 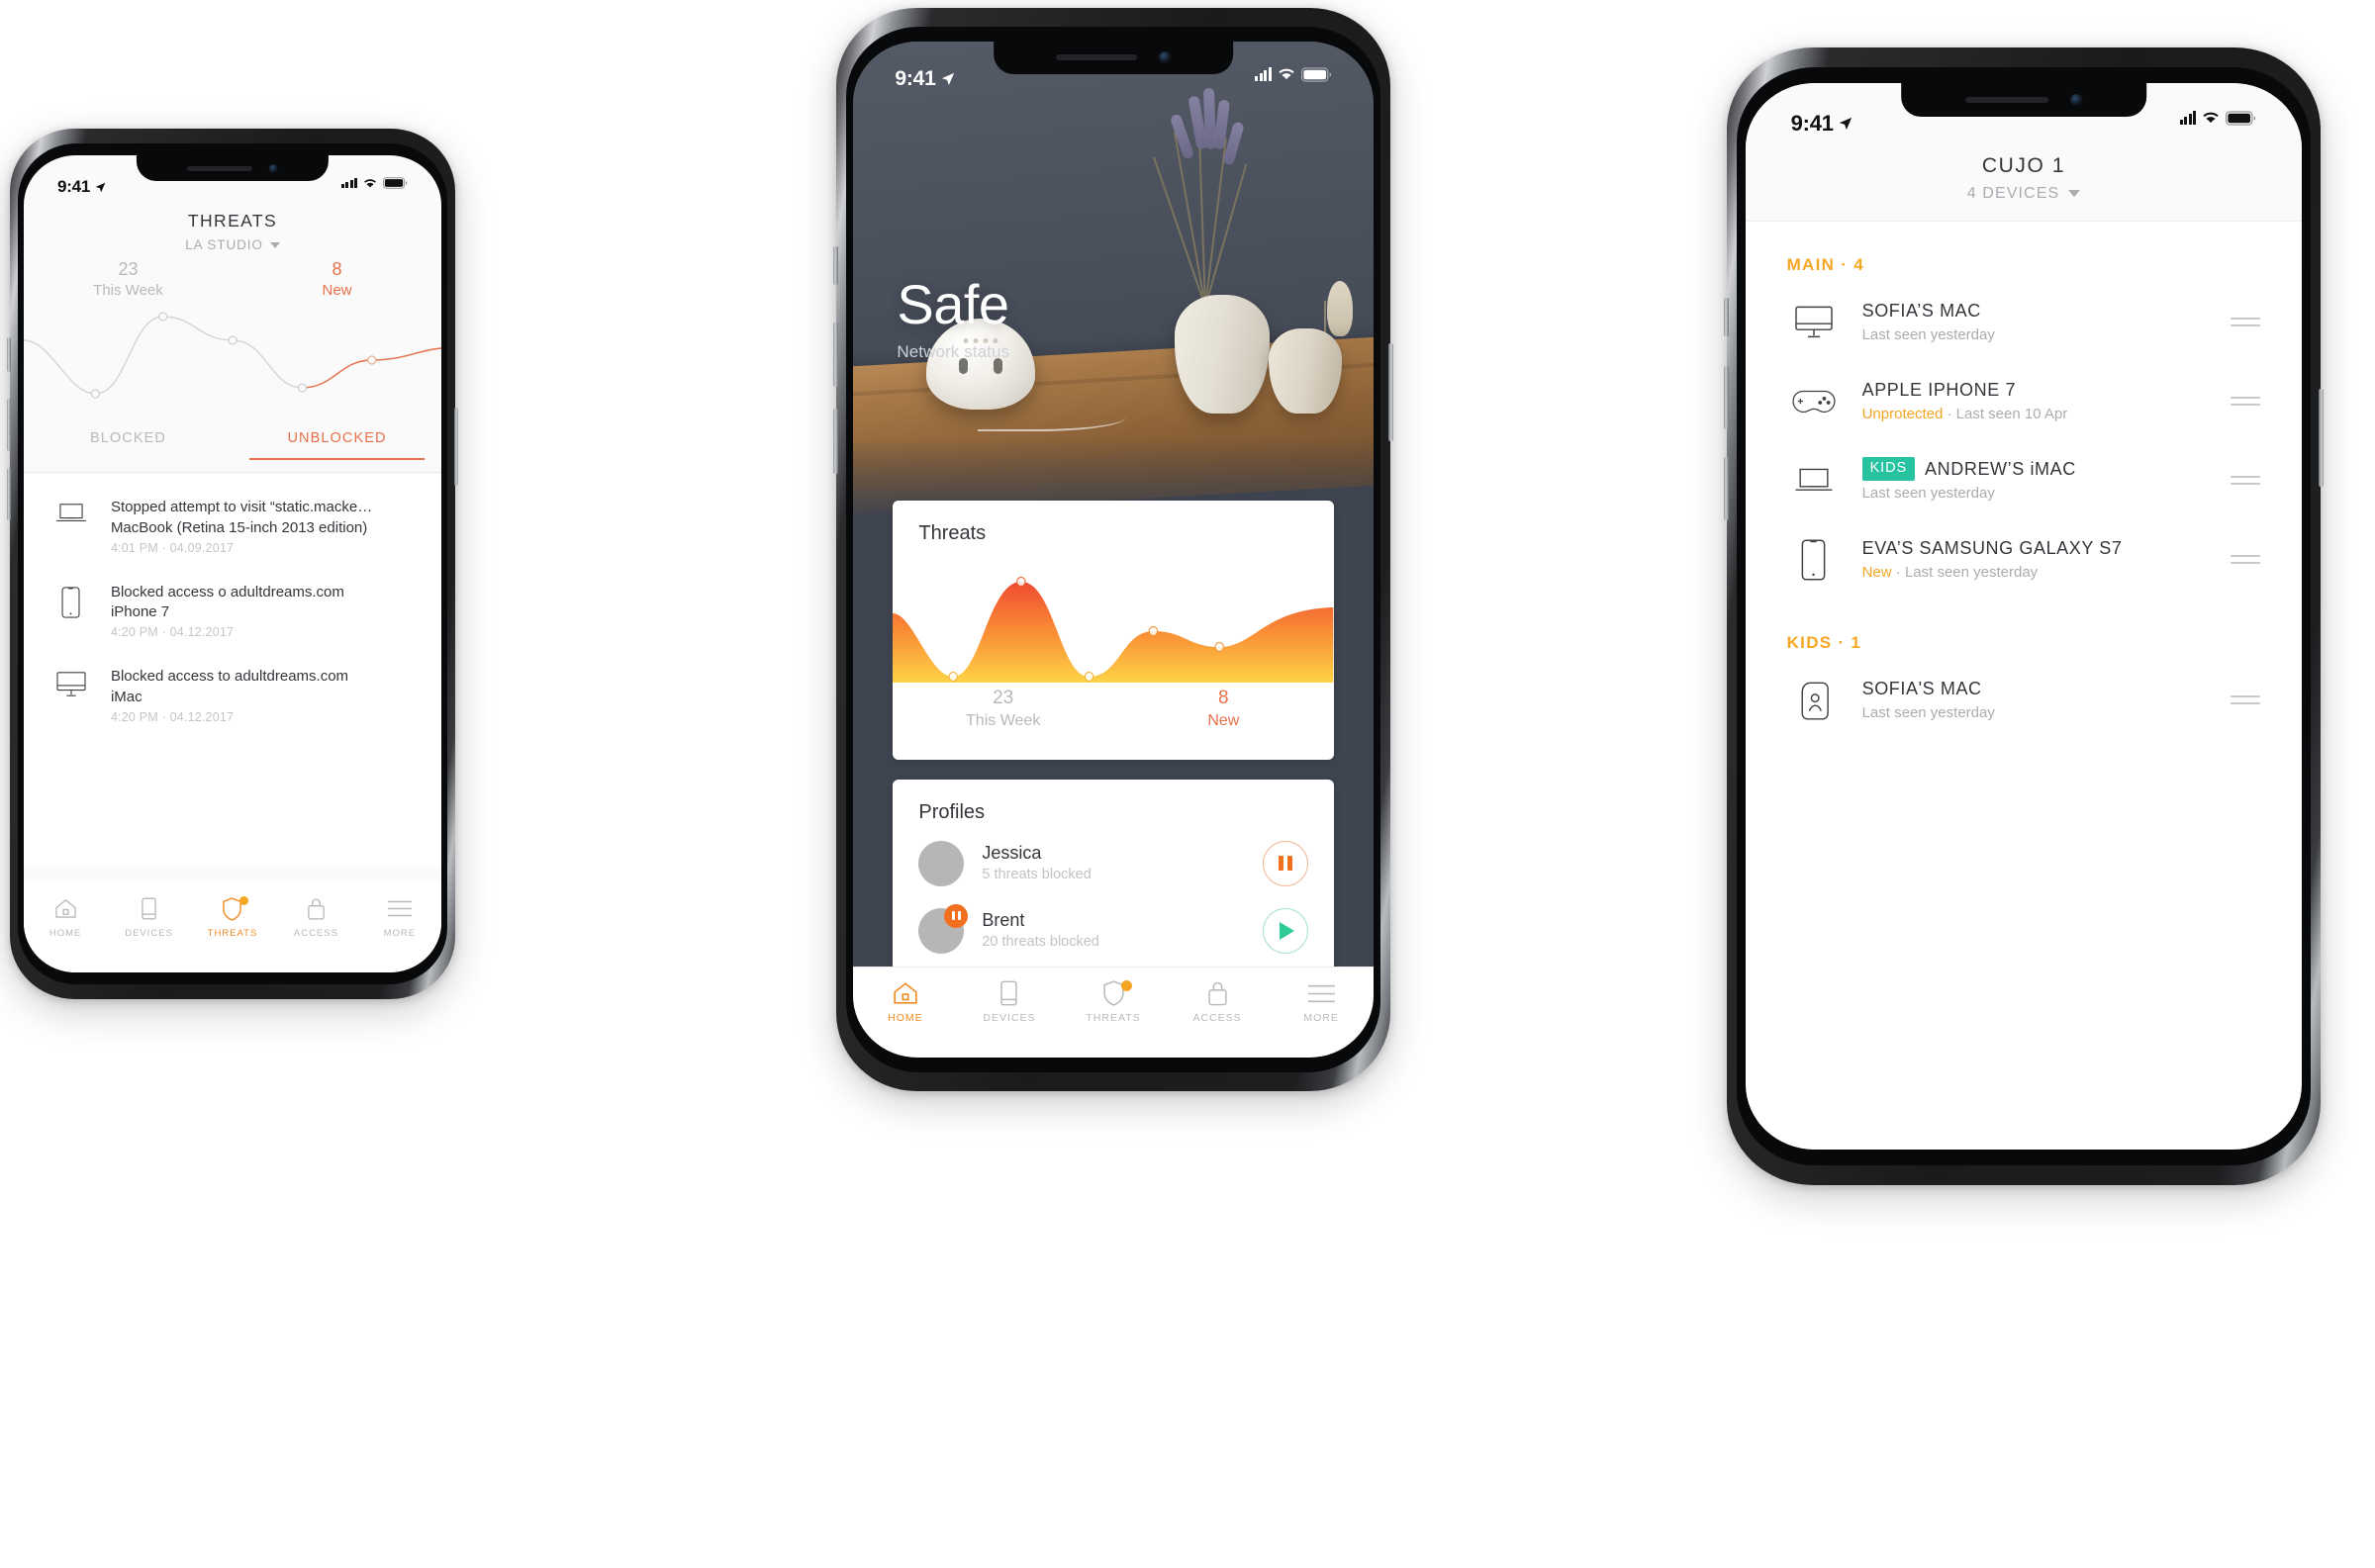 What do you see at coordinates (1285, 863) in the screenshot?
I see `pause-button` at bounding box center [1285, 863].